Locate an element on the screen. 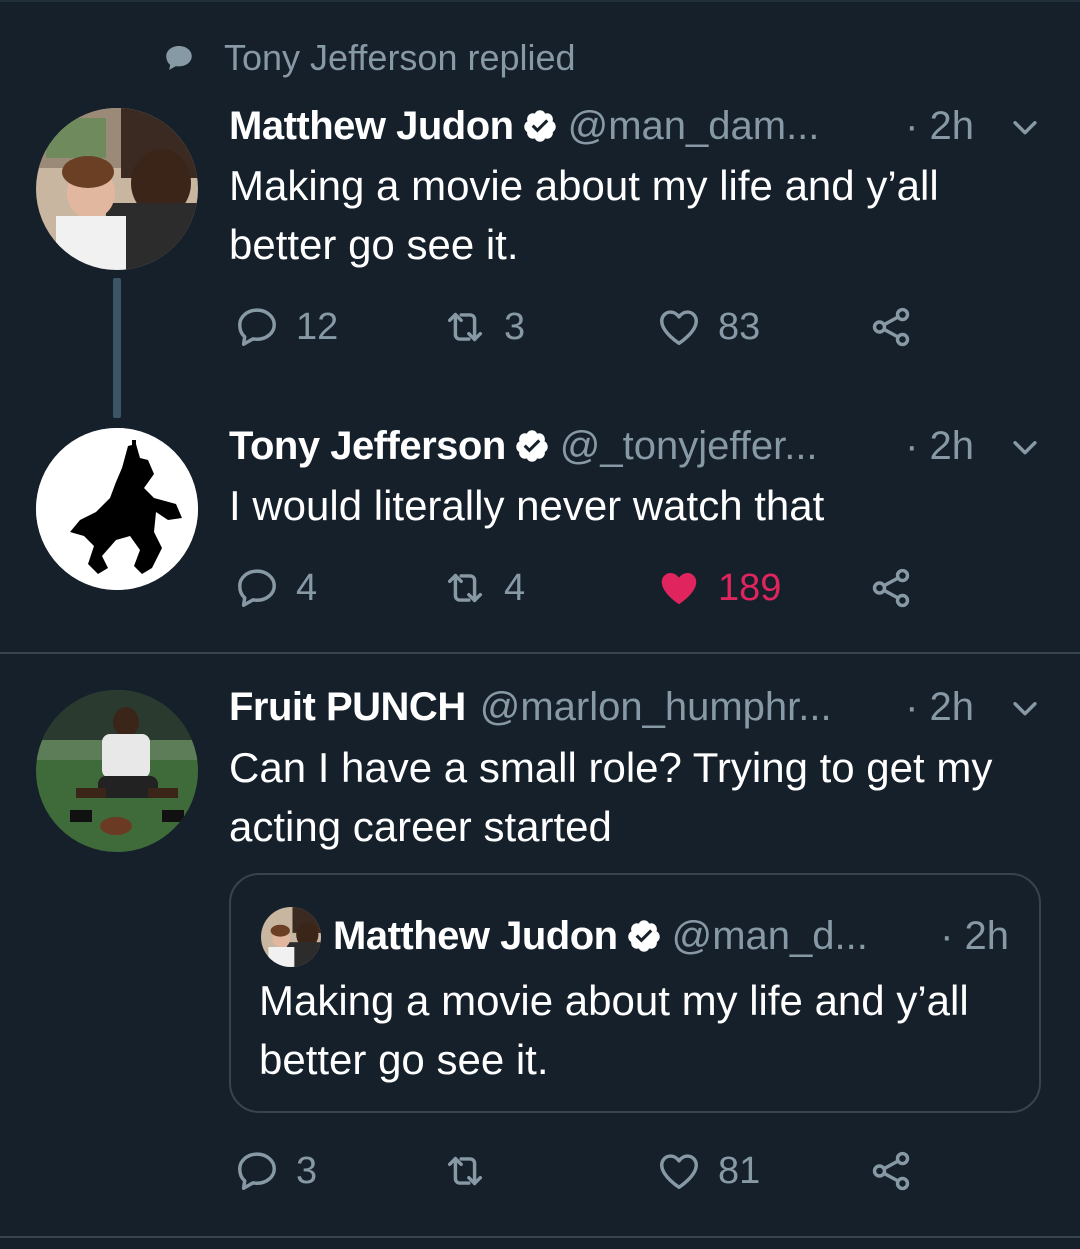 This screenshot has width=1080, height=1249. like-button: 81 is located at coordinates (708, 1171).